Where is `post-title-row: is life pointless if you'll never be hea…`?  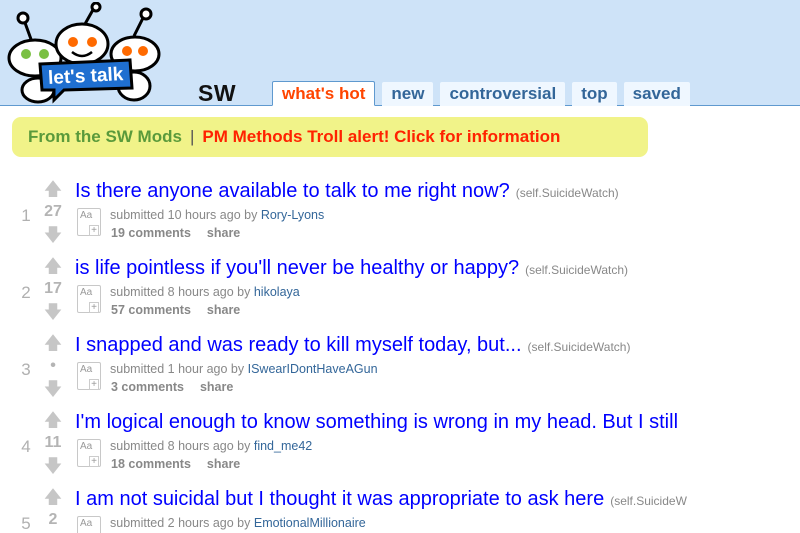
post-title-row: is life pointless if you'll never be hea… is located at coordinates (437, 268).